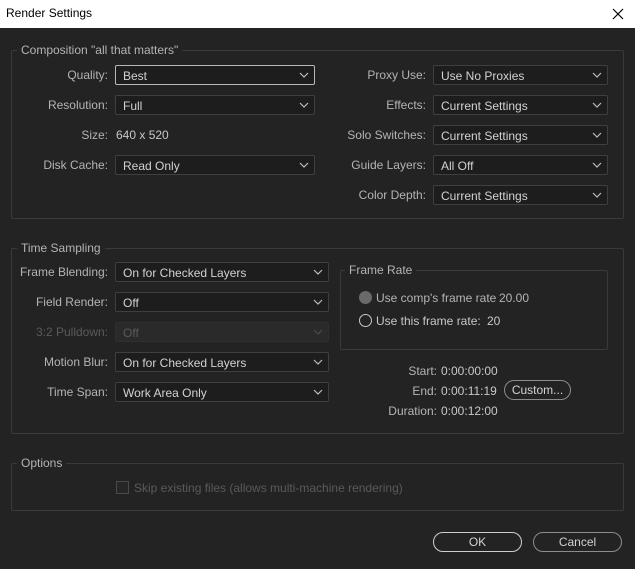 The width and height of the screenshot is (635, 569). Describe the element at coordinates (131, 303) in the screenshot. I see `field-render-value: Off` at that location.